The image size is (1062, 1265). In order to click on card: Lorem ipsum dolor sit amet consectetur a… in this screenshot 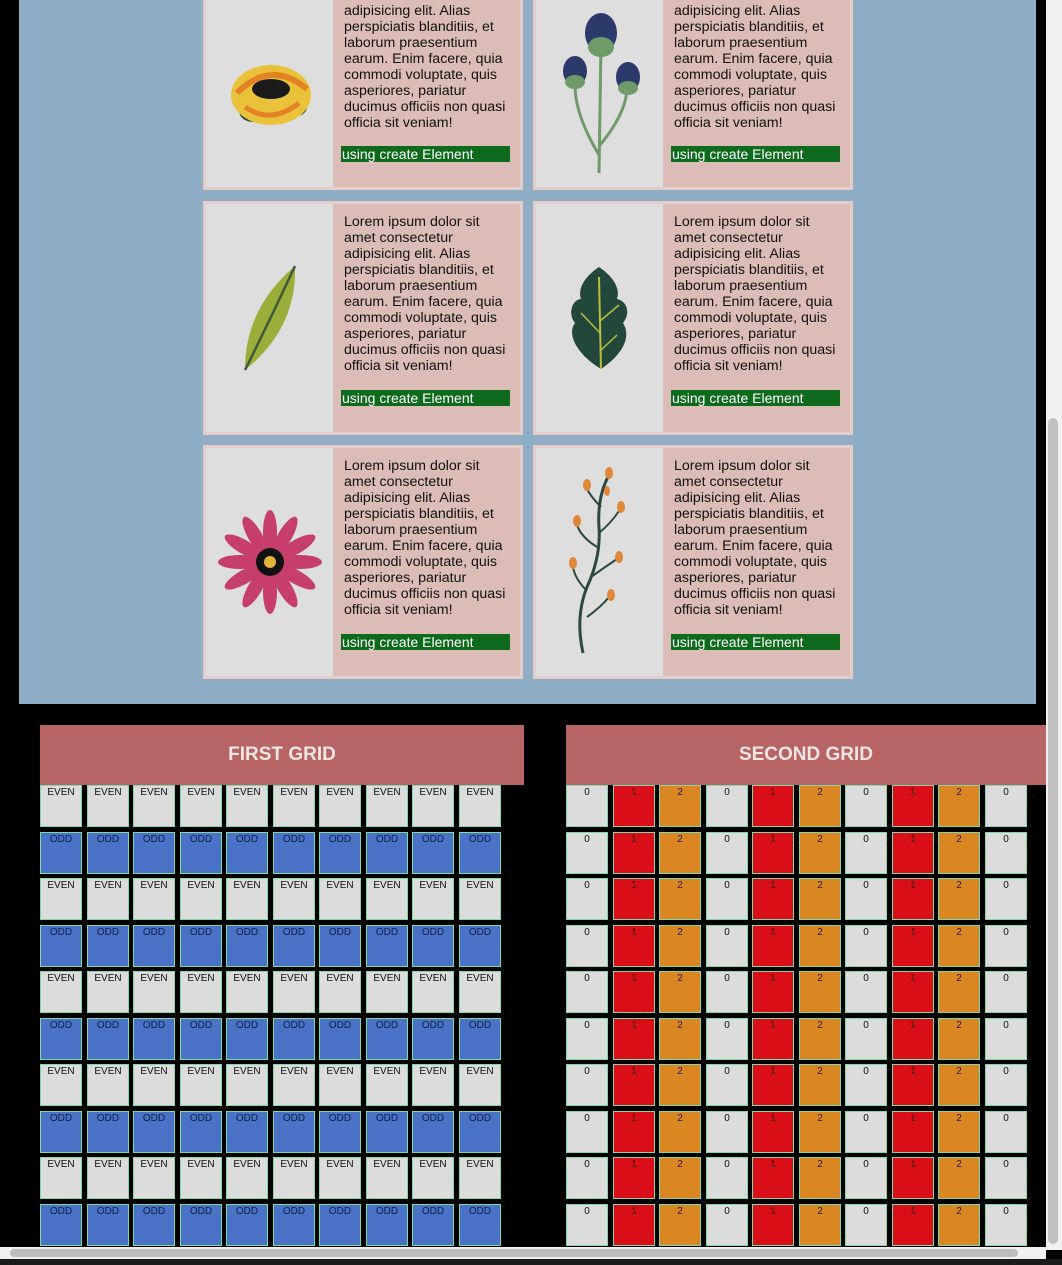, I will do `click(363, 562)`.